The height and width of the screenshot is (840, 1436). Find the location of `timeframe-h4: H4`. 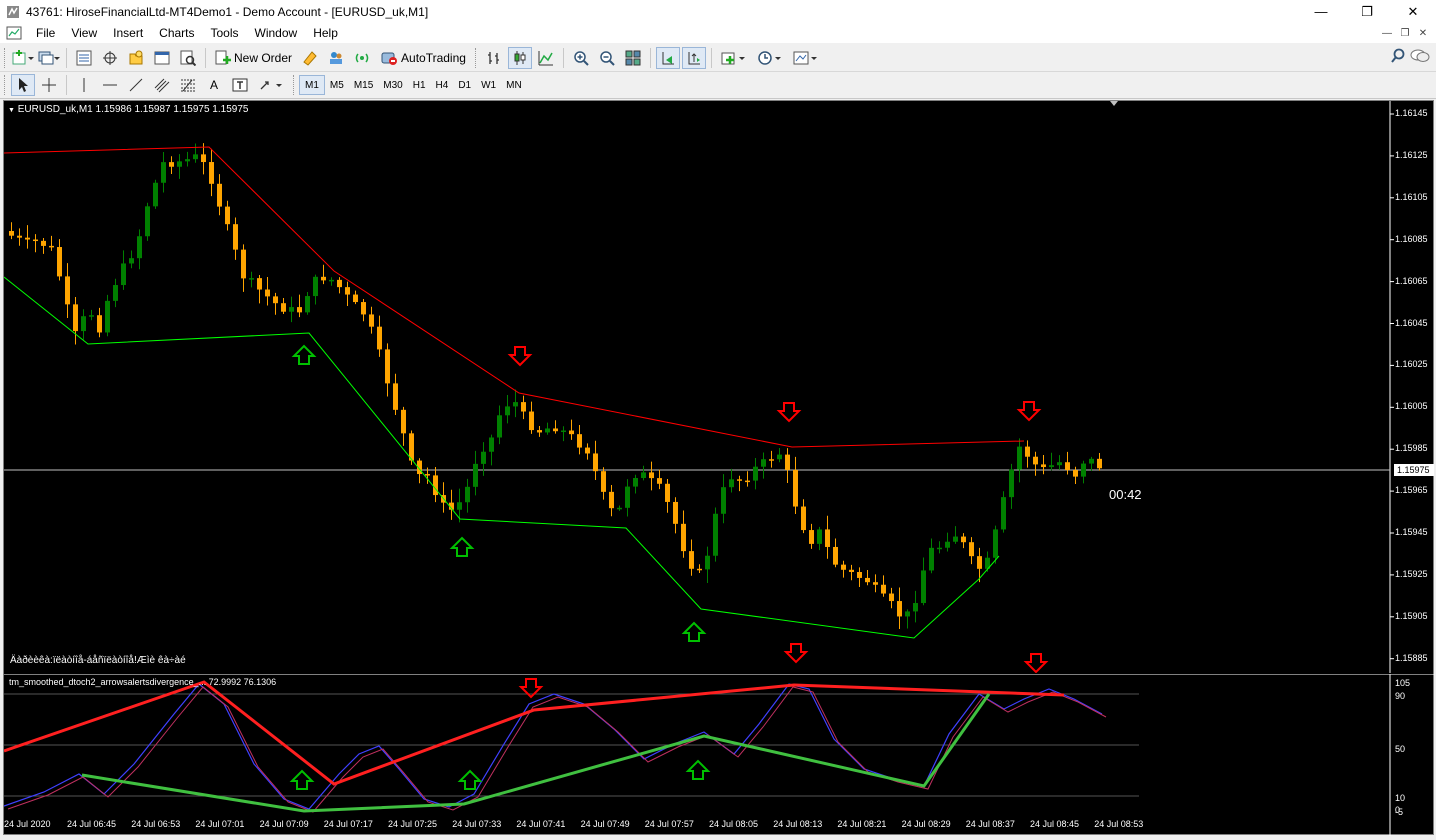

timeframe-h4: H4 is located at coordinates (442, 85).